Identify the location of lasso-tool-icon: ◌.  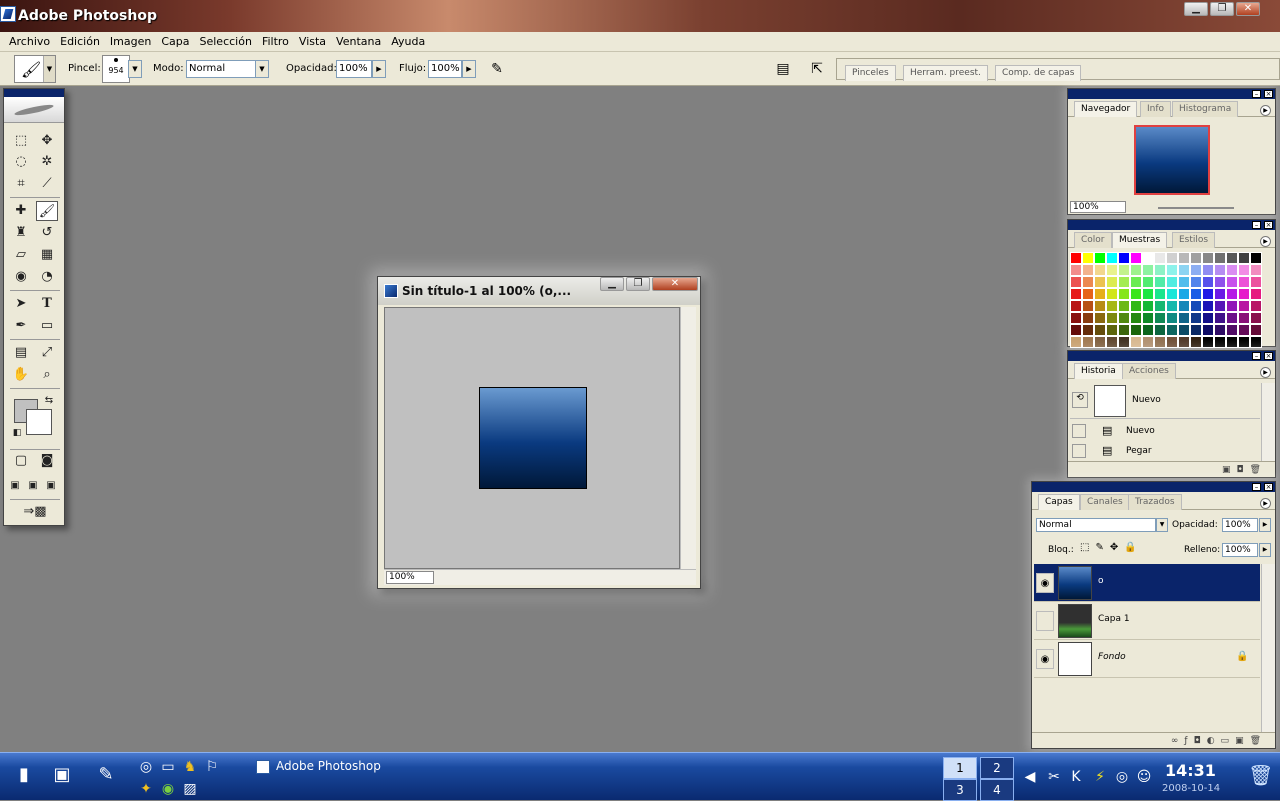
(21, 162).